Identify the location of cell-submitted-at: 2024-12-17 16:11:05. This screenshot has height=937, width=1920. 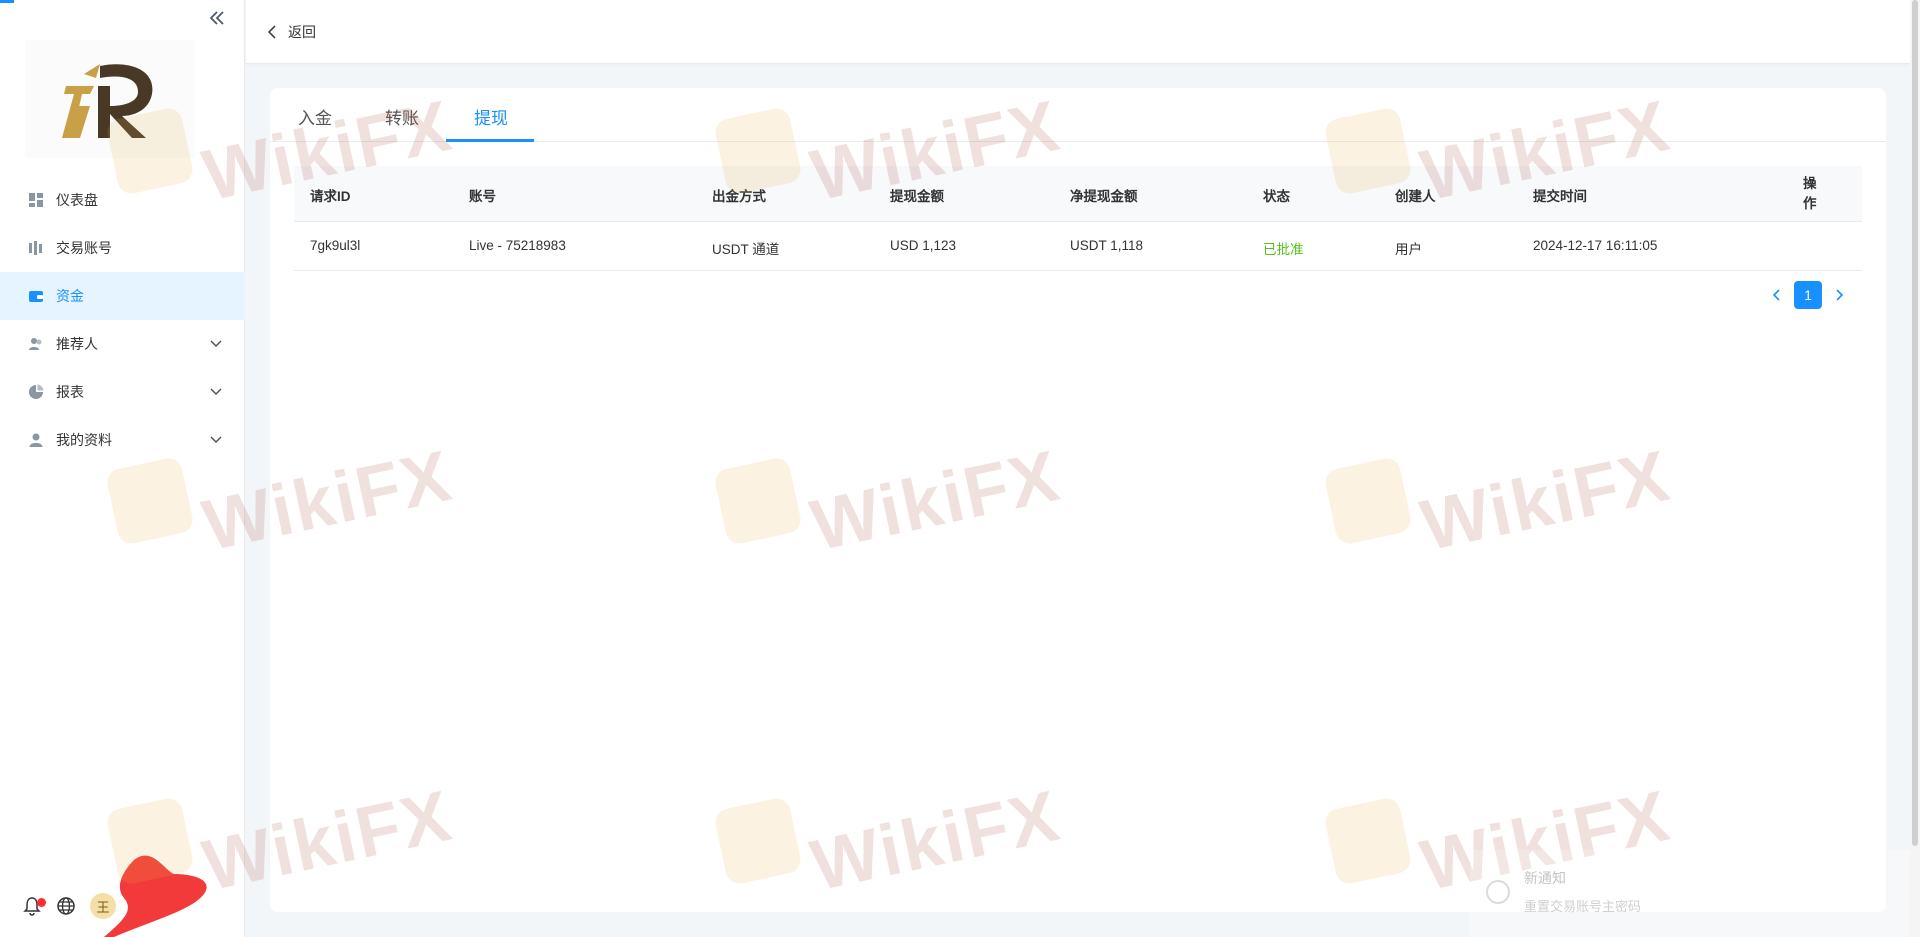
(1595, 245).